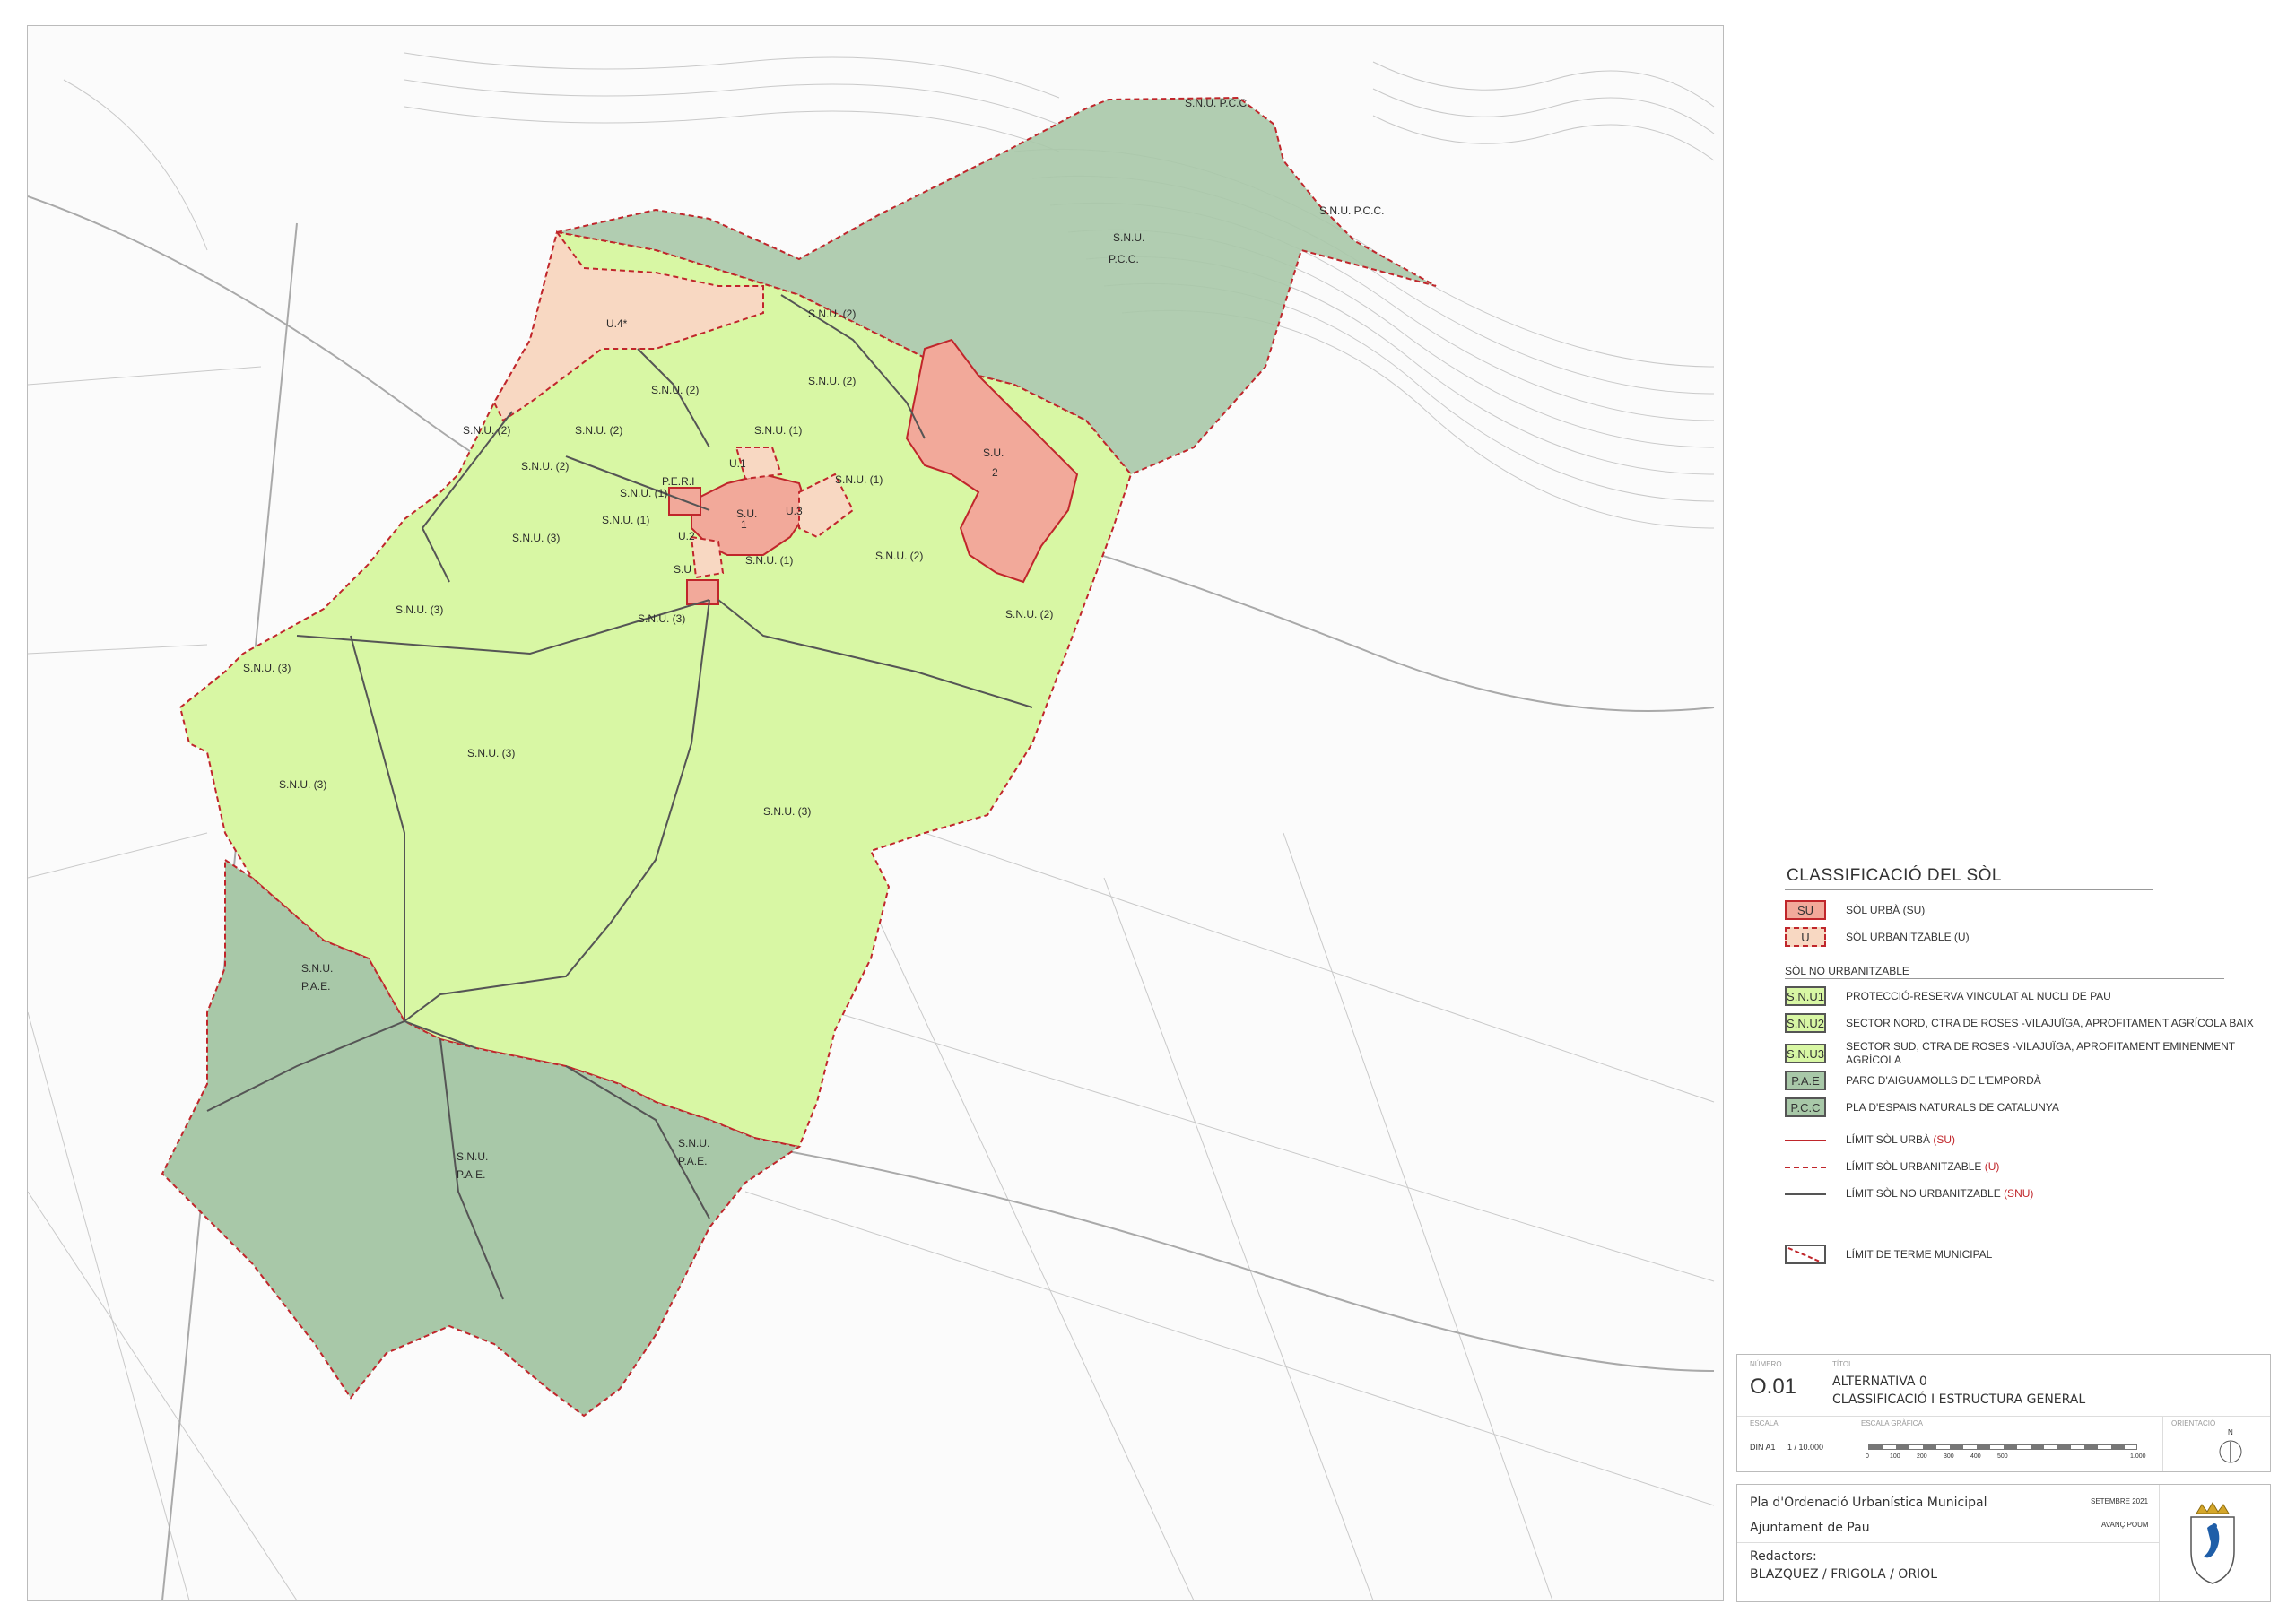 Image resolution: width=2296 pixels, height=1622 pixels. I want to click on plan-name: Pla d'Ordenació Urbanística Municipal, so click(1868, 1503).